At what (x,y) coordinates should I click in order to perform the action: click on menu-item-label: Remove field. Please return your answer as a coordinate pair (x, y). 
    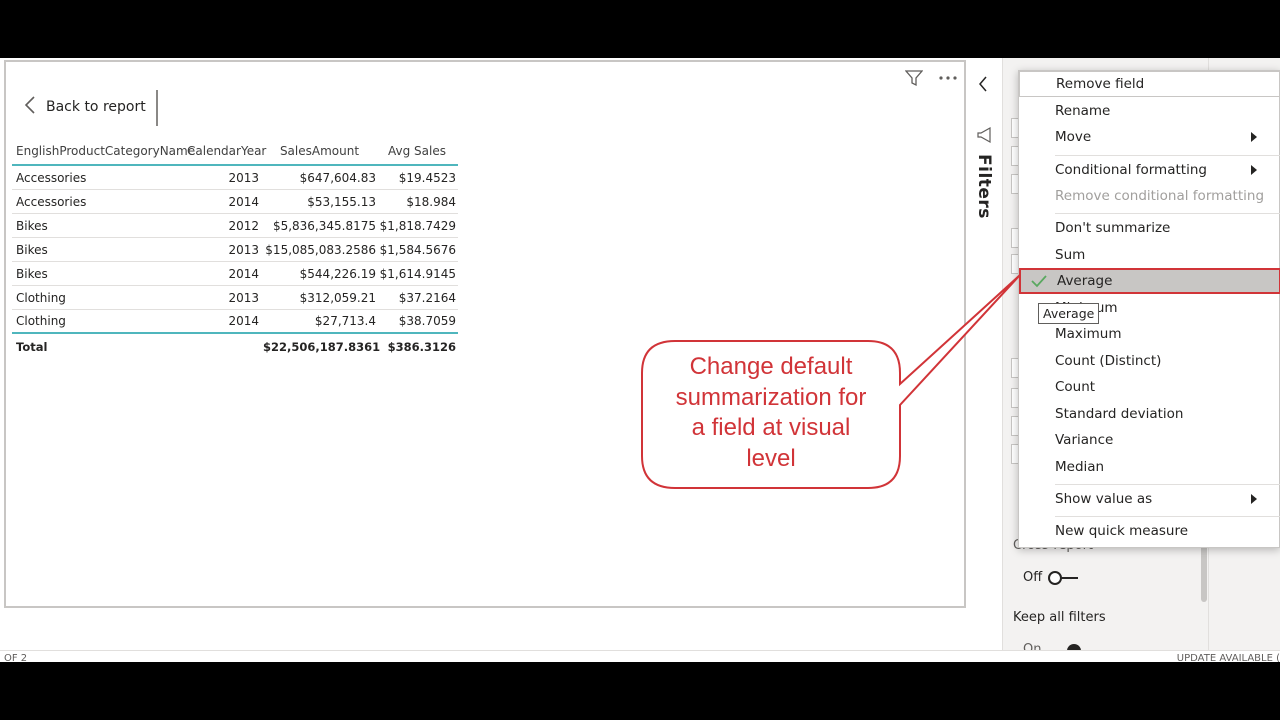
    Looking at the image, I should click on (1100, 84).